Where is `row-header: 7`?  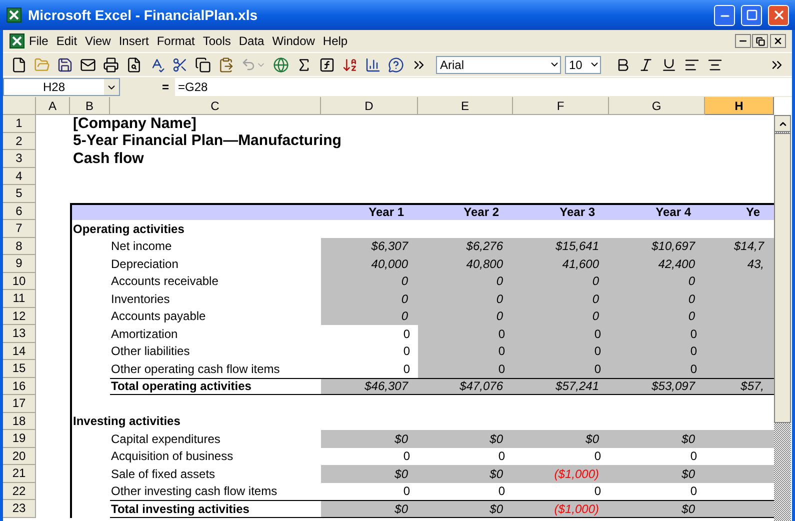 row-header: 7 is located at coordinates (19, 229).